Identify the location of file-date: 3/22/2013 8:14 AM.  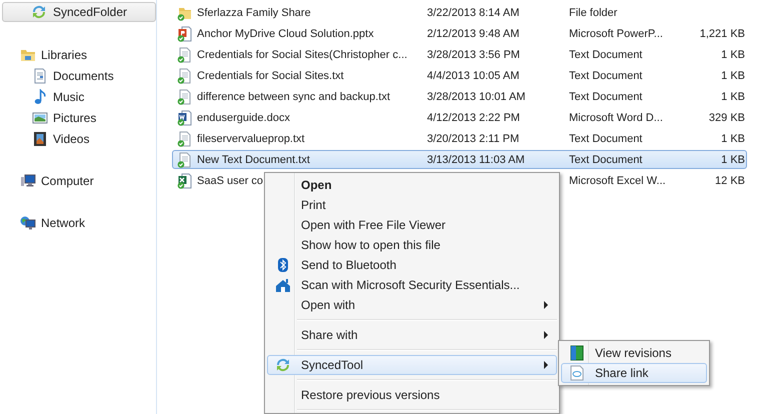
(473, 12).